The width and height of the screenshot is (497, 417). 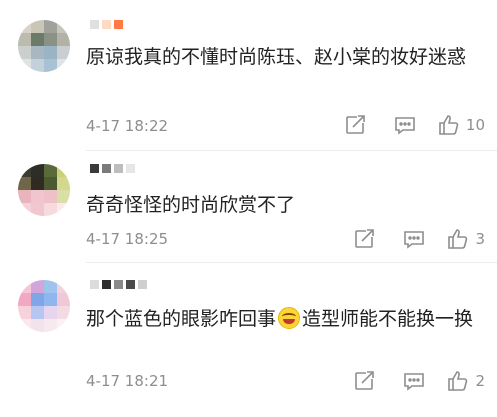 I want to click on comment-actions: 3, so click(x=419, y=239).